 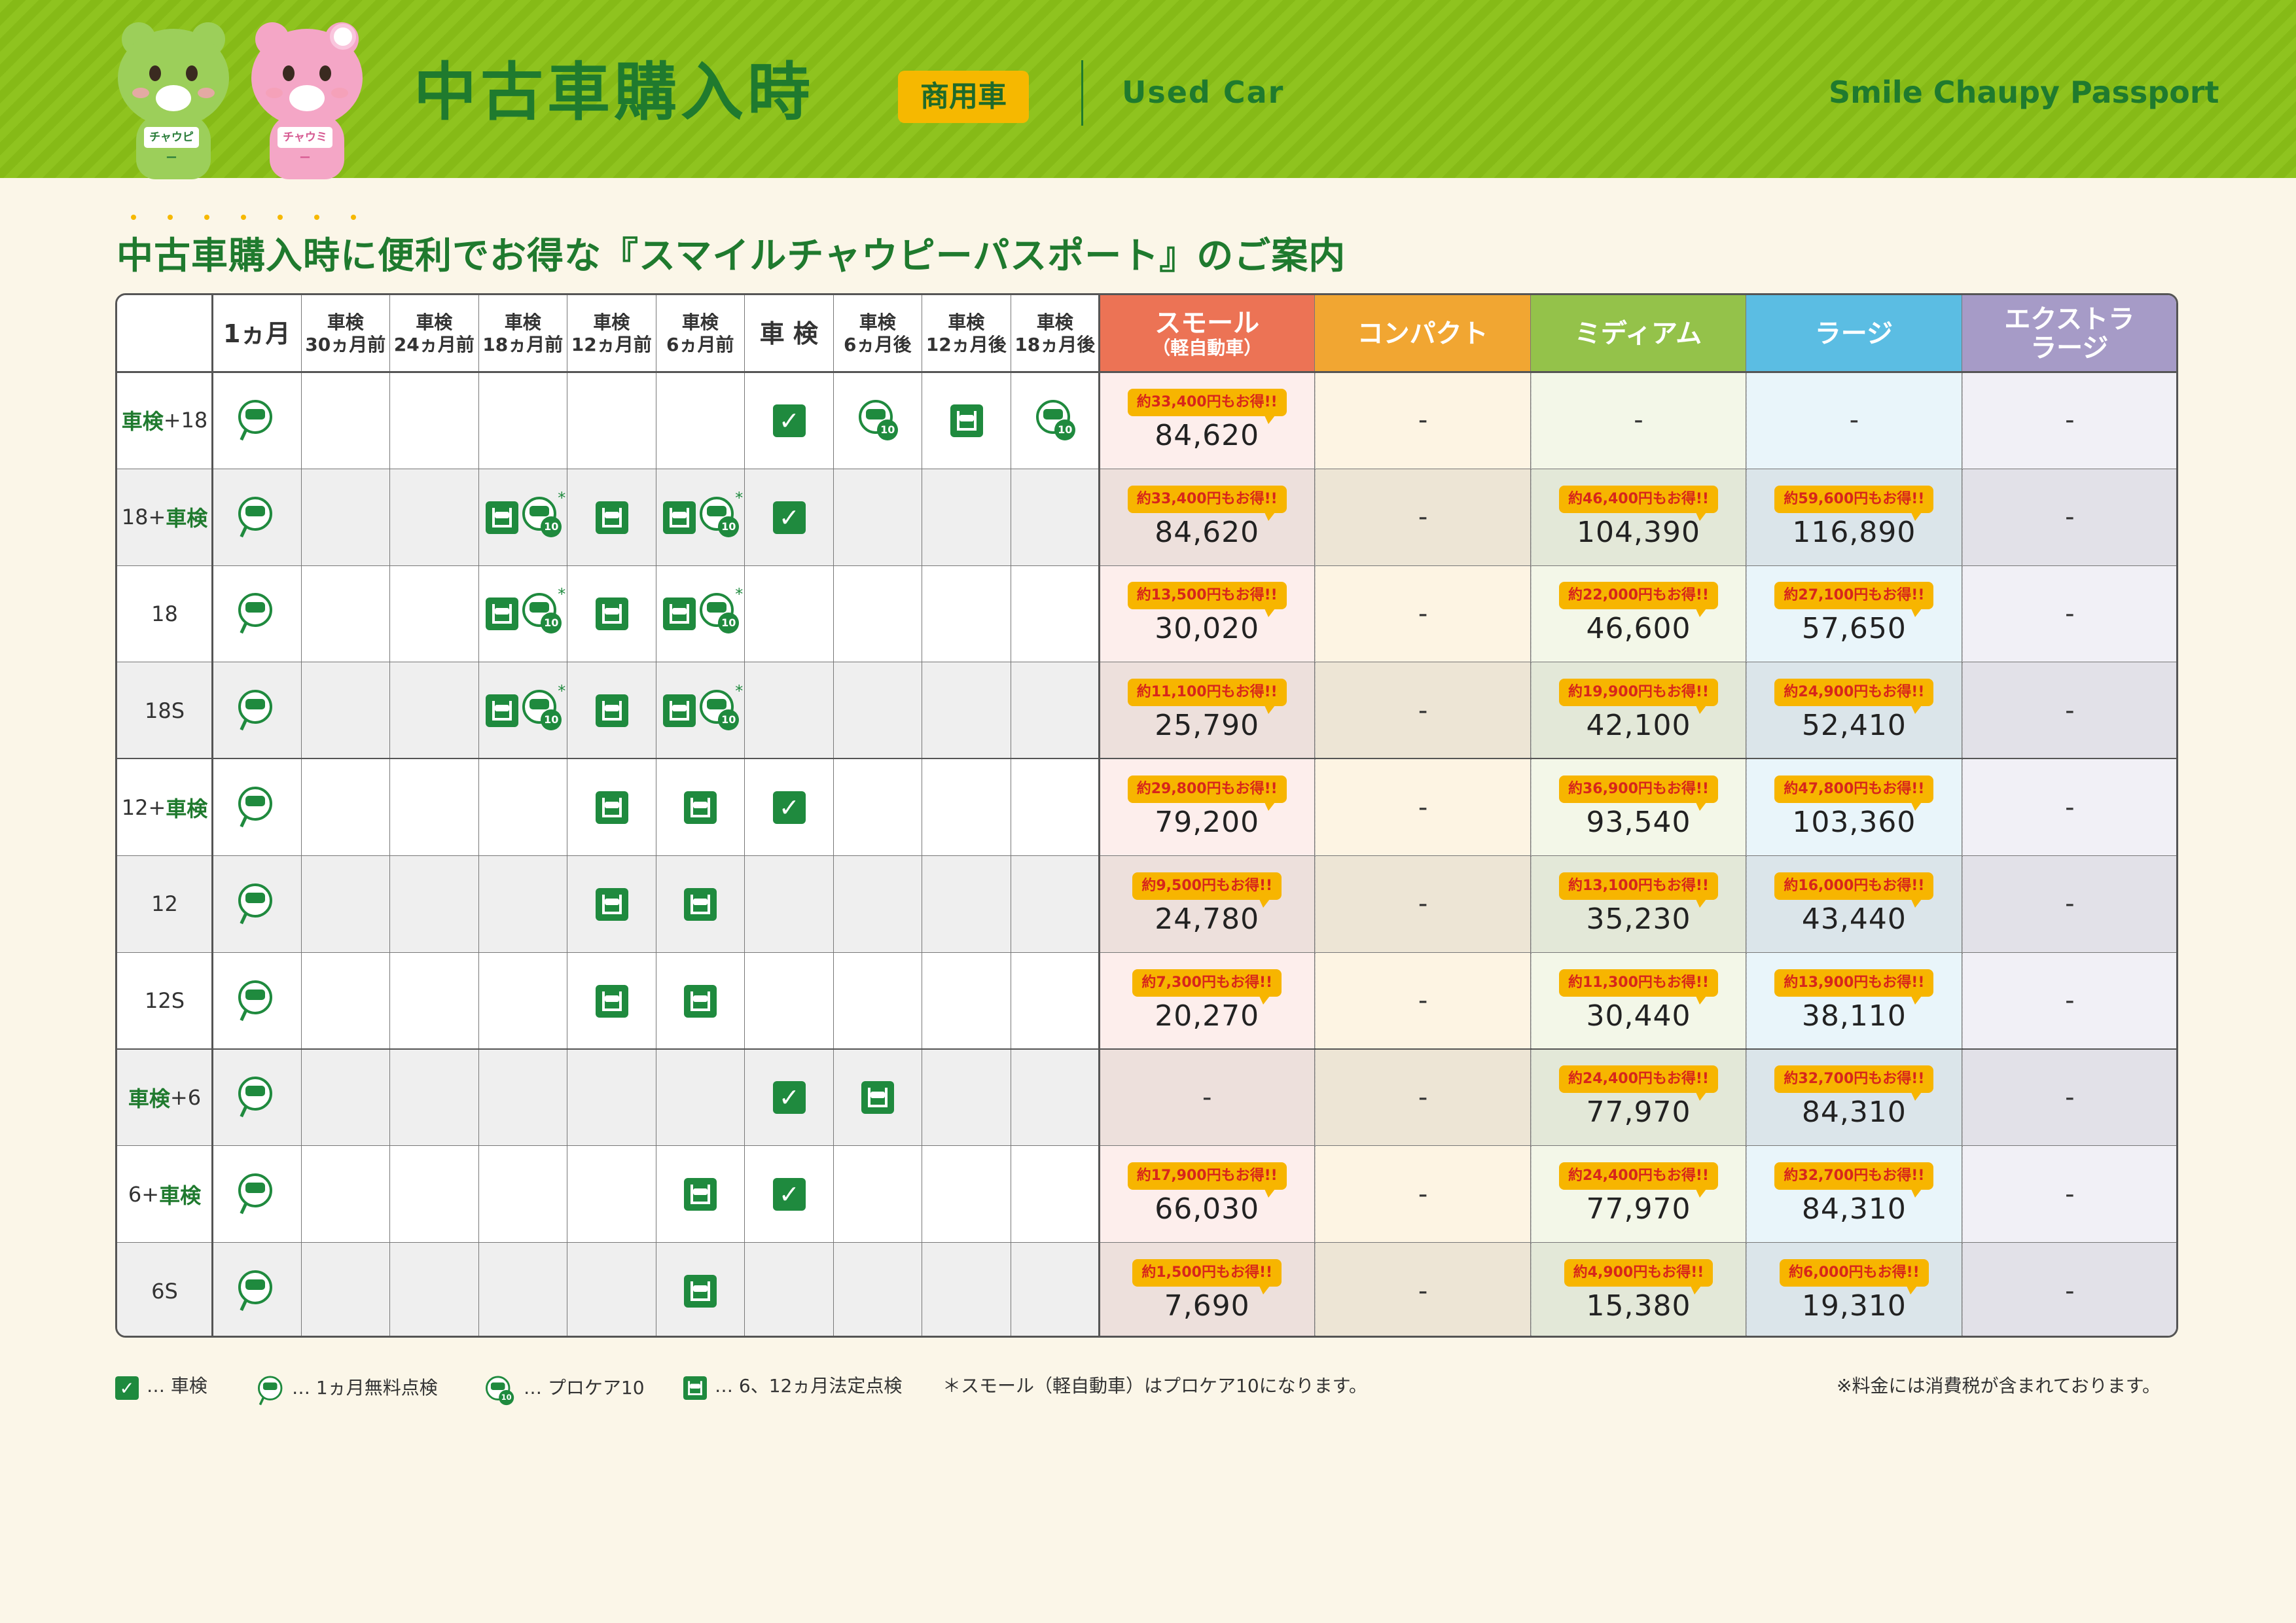 I want to click on price-value: 7,690, so click(x=1207, y=1306).